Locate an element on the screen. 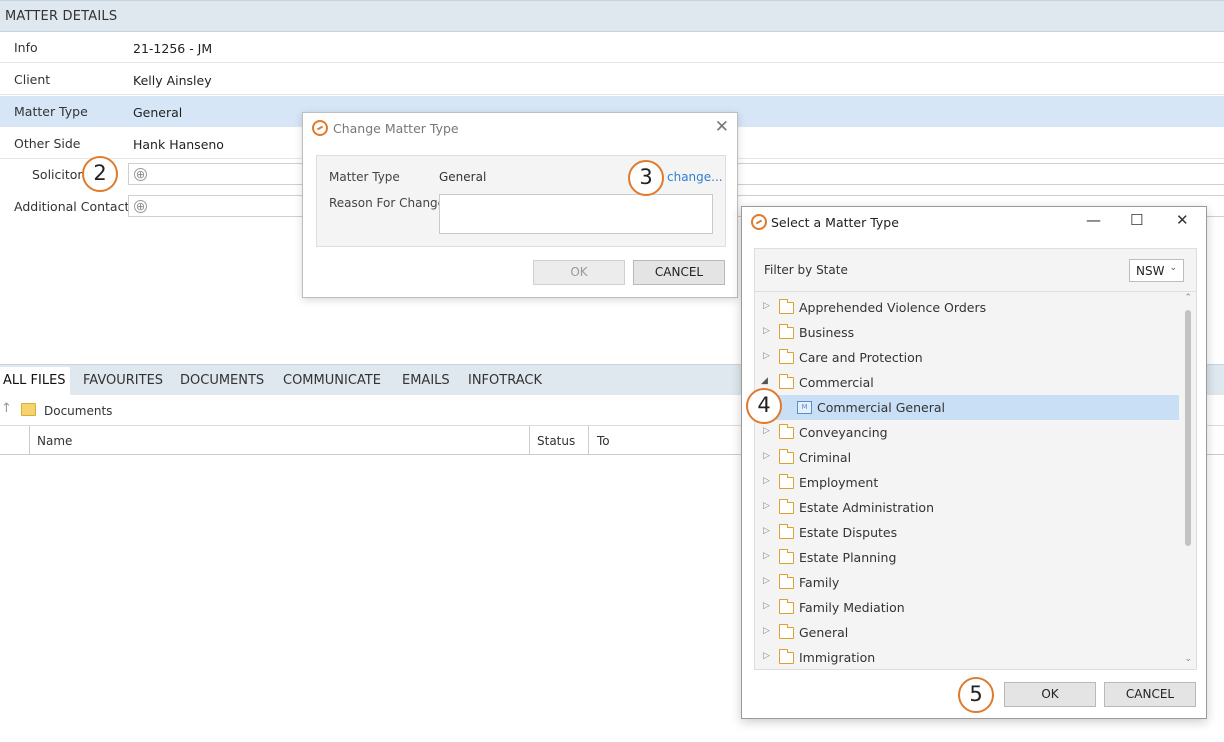  maximize-icon: ☐ is located at coordinates (1136, 220).